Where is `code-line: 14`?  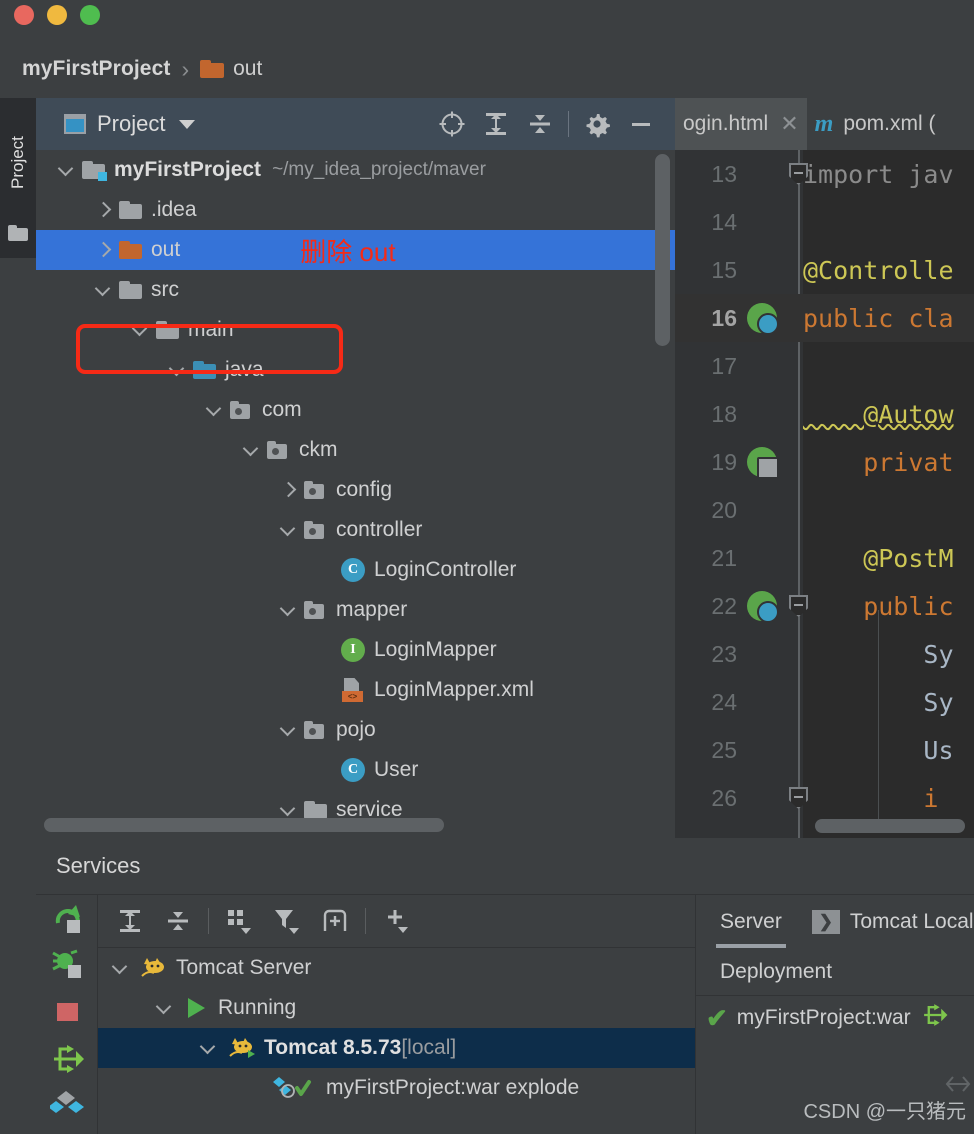
code-line: 14 is located at coordinates (824, 222).